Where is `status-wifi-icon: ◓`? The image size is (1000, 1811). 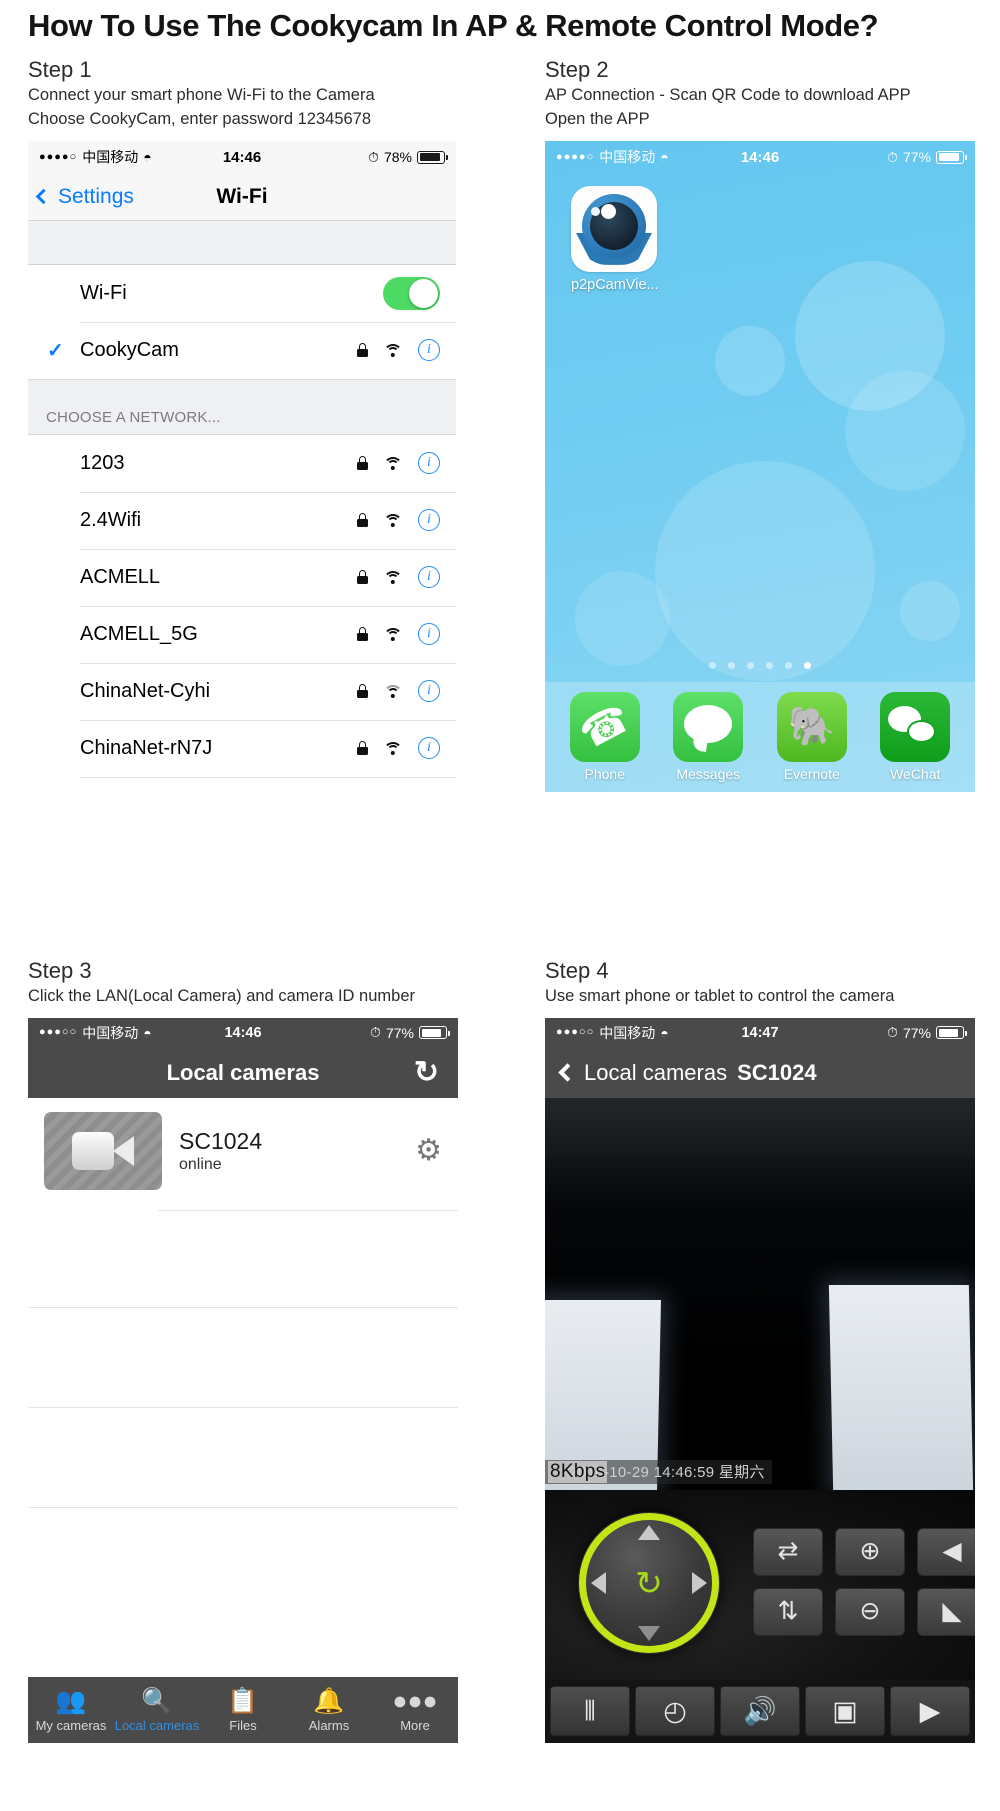
status-wifi-icon: ◓ is located at coordinates (147, 157).